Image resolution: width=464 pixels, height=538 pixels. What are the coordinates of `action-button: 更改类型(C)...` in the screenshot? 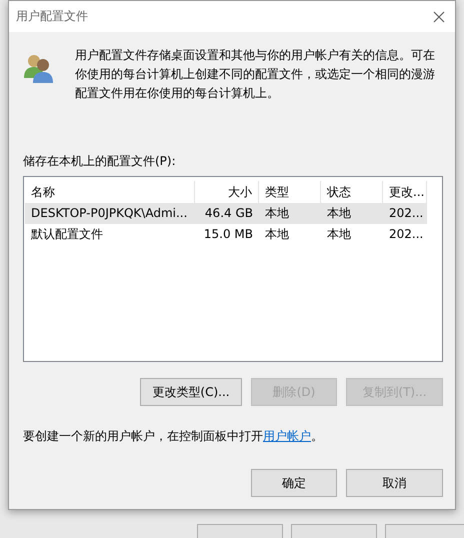 It's located at (191, 392).